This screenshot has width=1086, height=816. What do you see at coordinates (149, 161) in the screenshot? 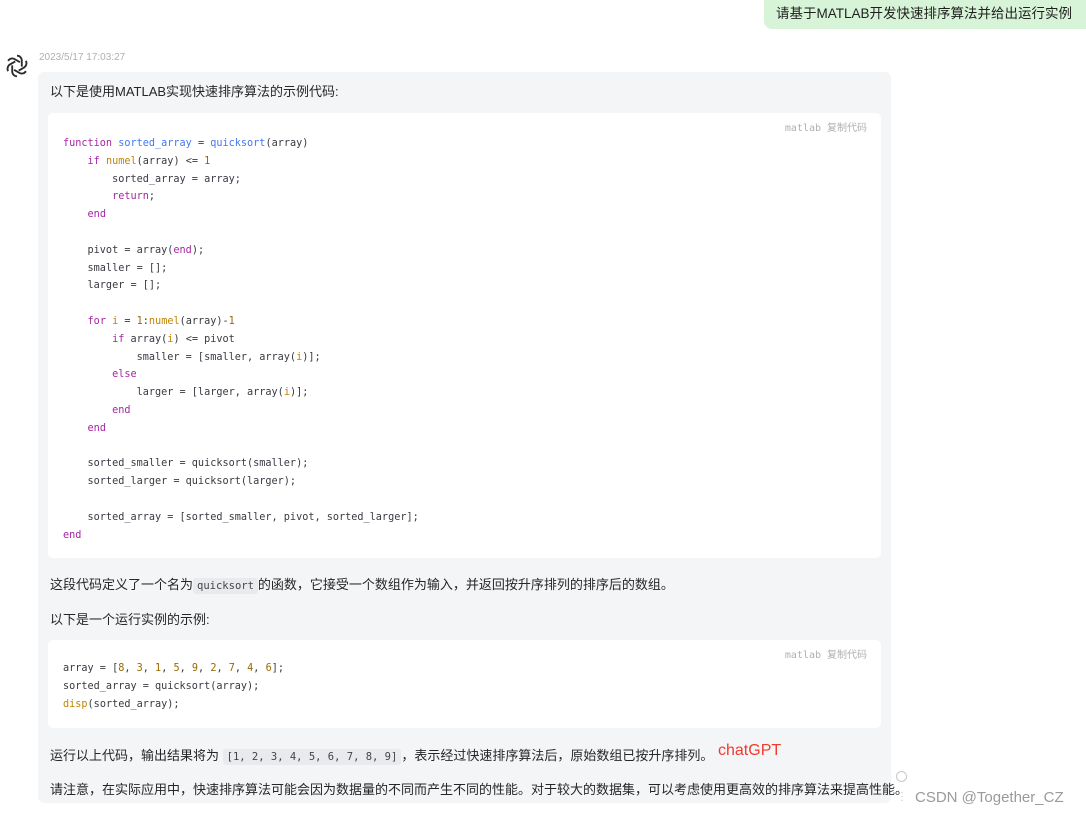
I see `code-line: if numel(array) <= 1` at bounding box center [149, 161].